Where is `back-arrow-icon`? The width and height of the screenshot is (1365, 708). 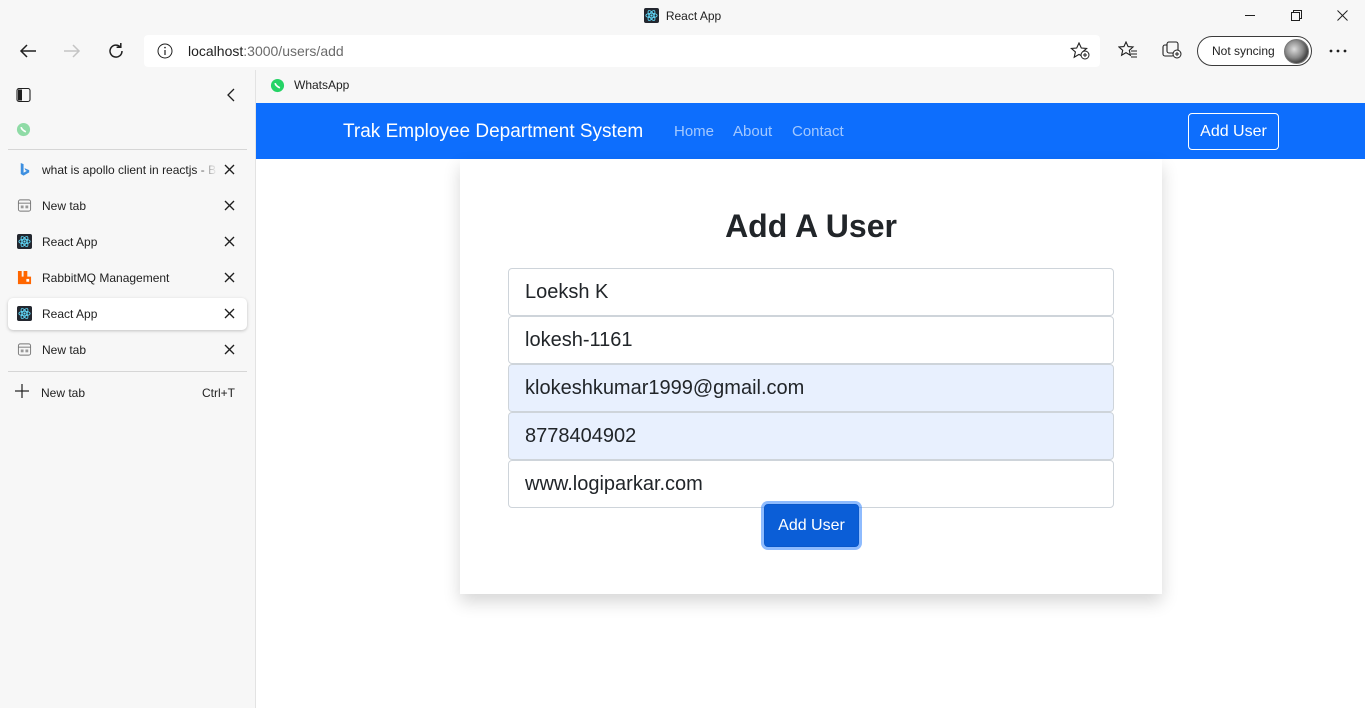
back-arrow-icon is located at coordinates (27, 51).